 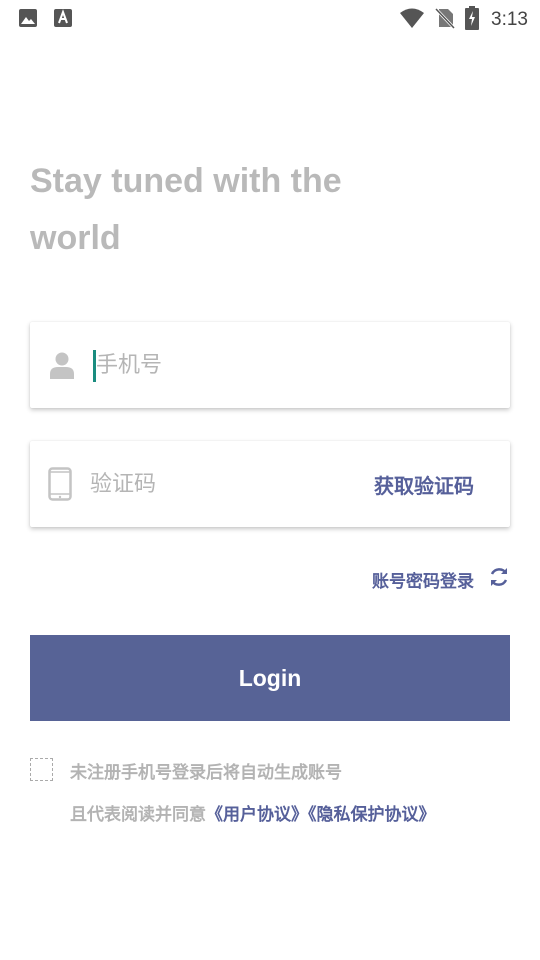 What do you see at coordinates (270, 18) in the screenshot?
I see `status-bar: 3:13` at bounding box center [270, 18].